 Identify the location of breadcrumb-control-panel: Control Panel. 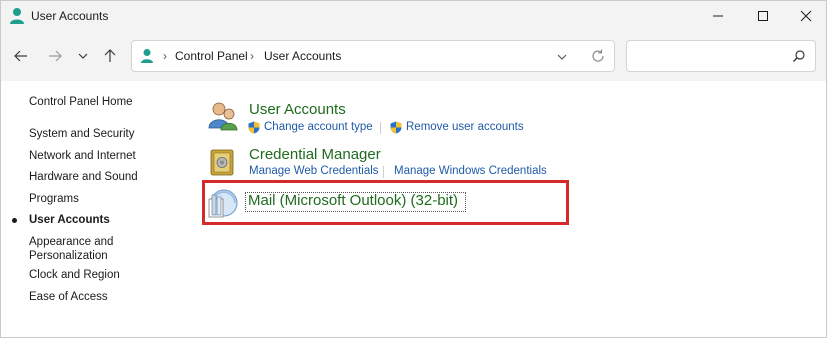
(211, 56).